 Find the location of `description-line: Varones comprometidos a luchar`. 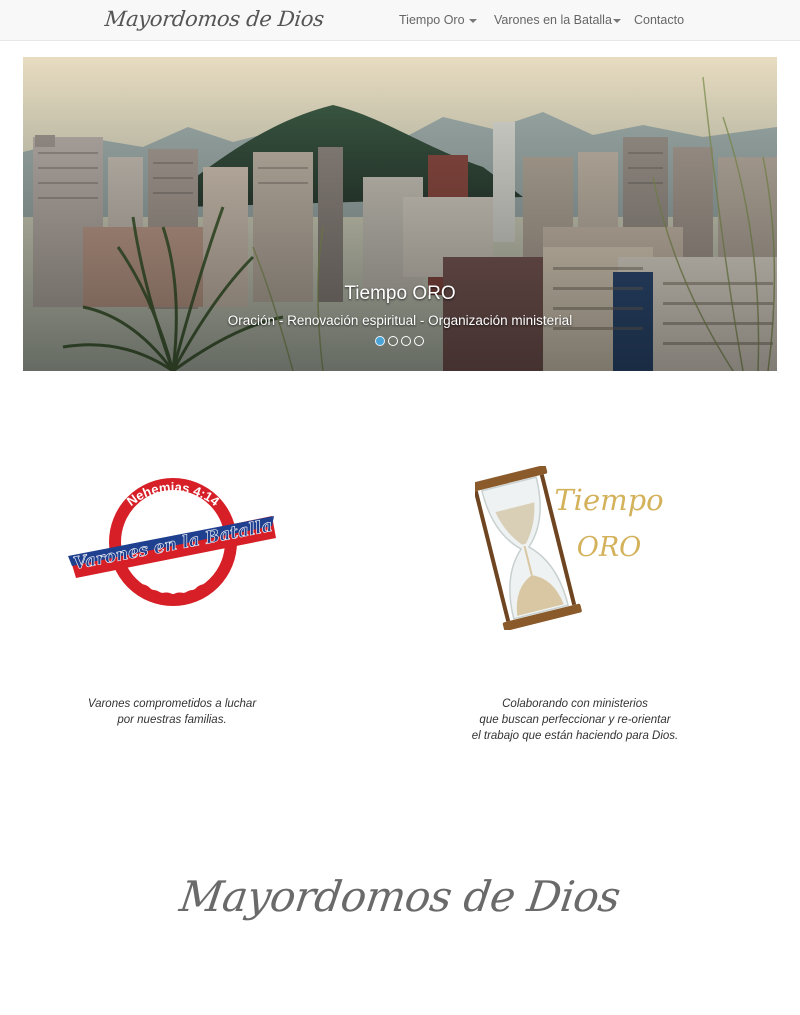

description-line: Varones comprometidos a luchar is located at coordinates (172, 704).